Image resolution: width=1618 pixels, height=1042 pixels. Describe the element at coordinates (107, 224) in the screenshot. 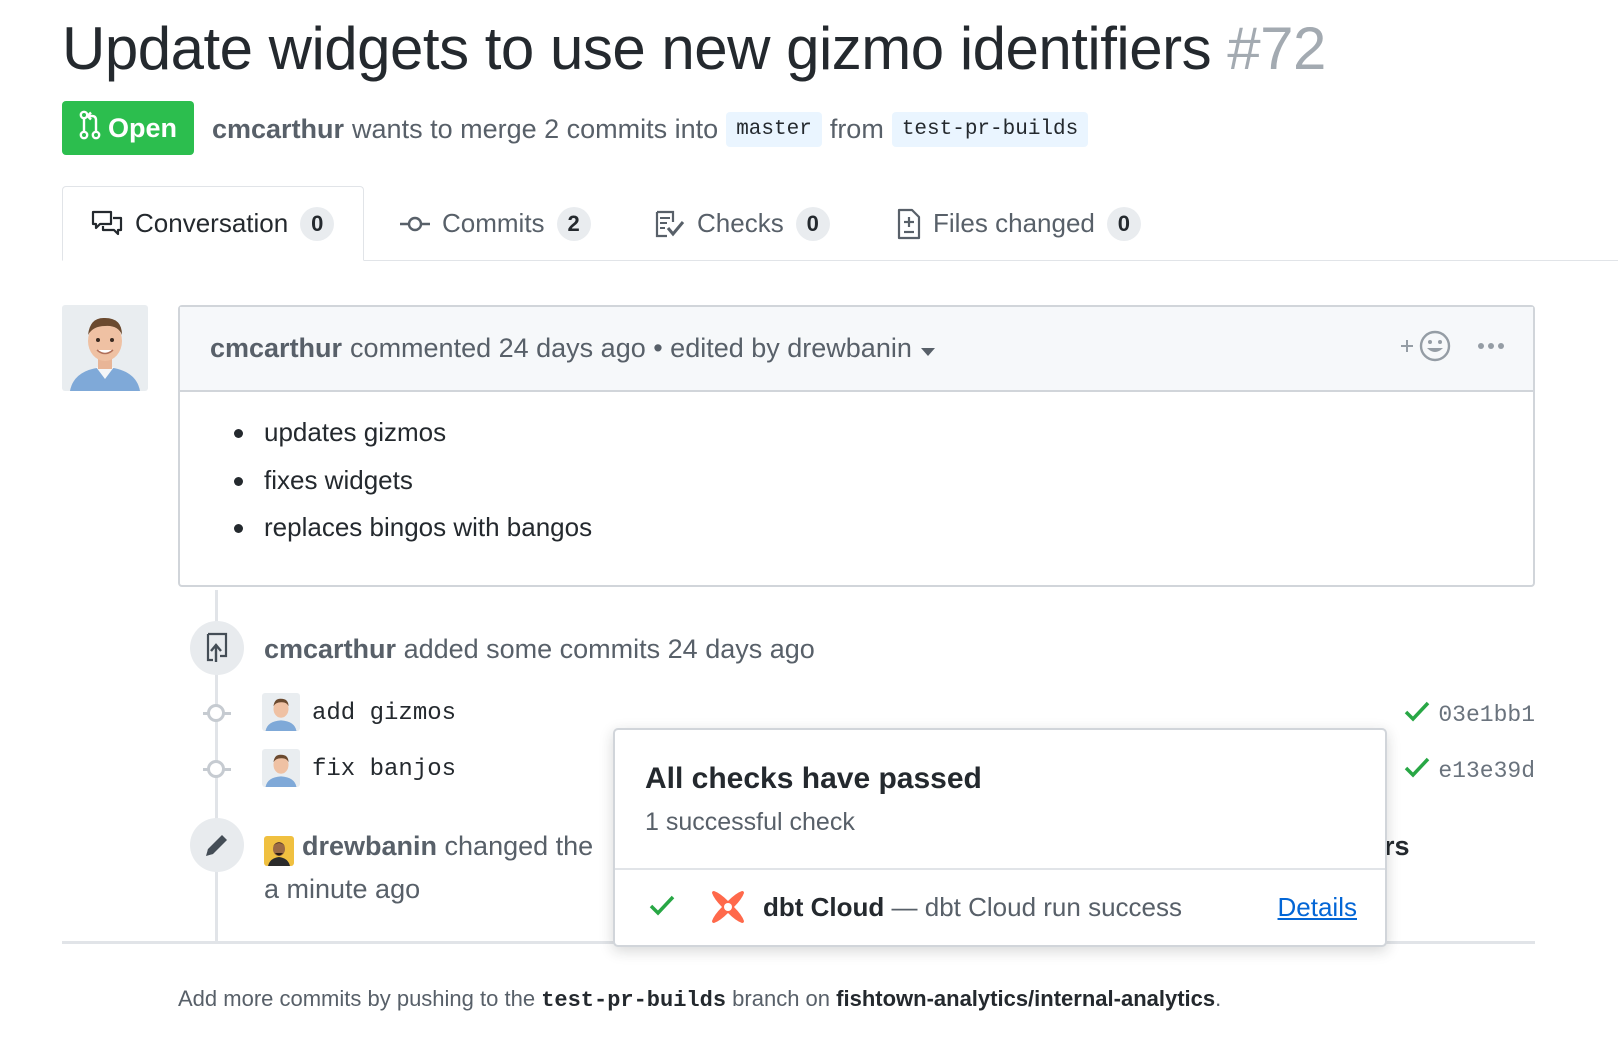

I see `comment-discussion-icon` at that location.